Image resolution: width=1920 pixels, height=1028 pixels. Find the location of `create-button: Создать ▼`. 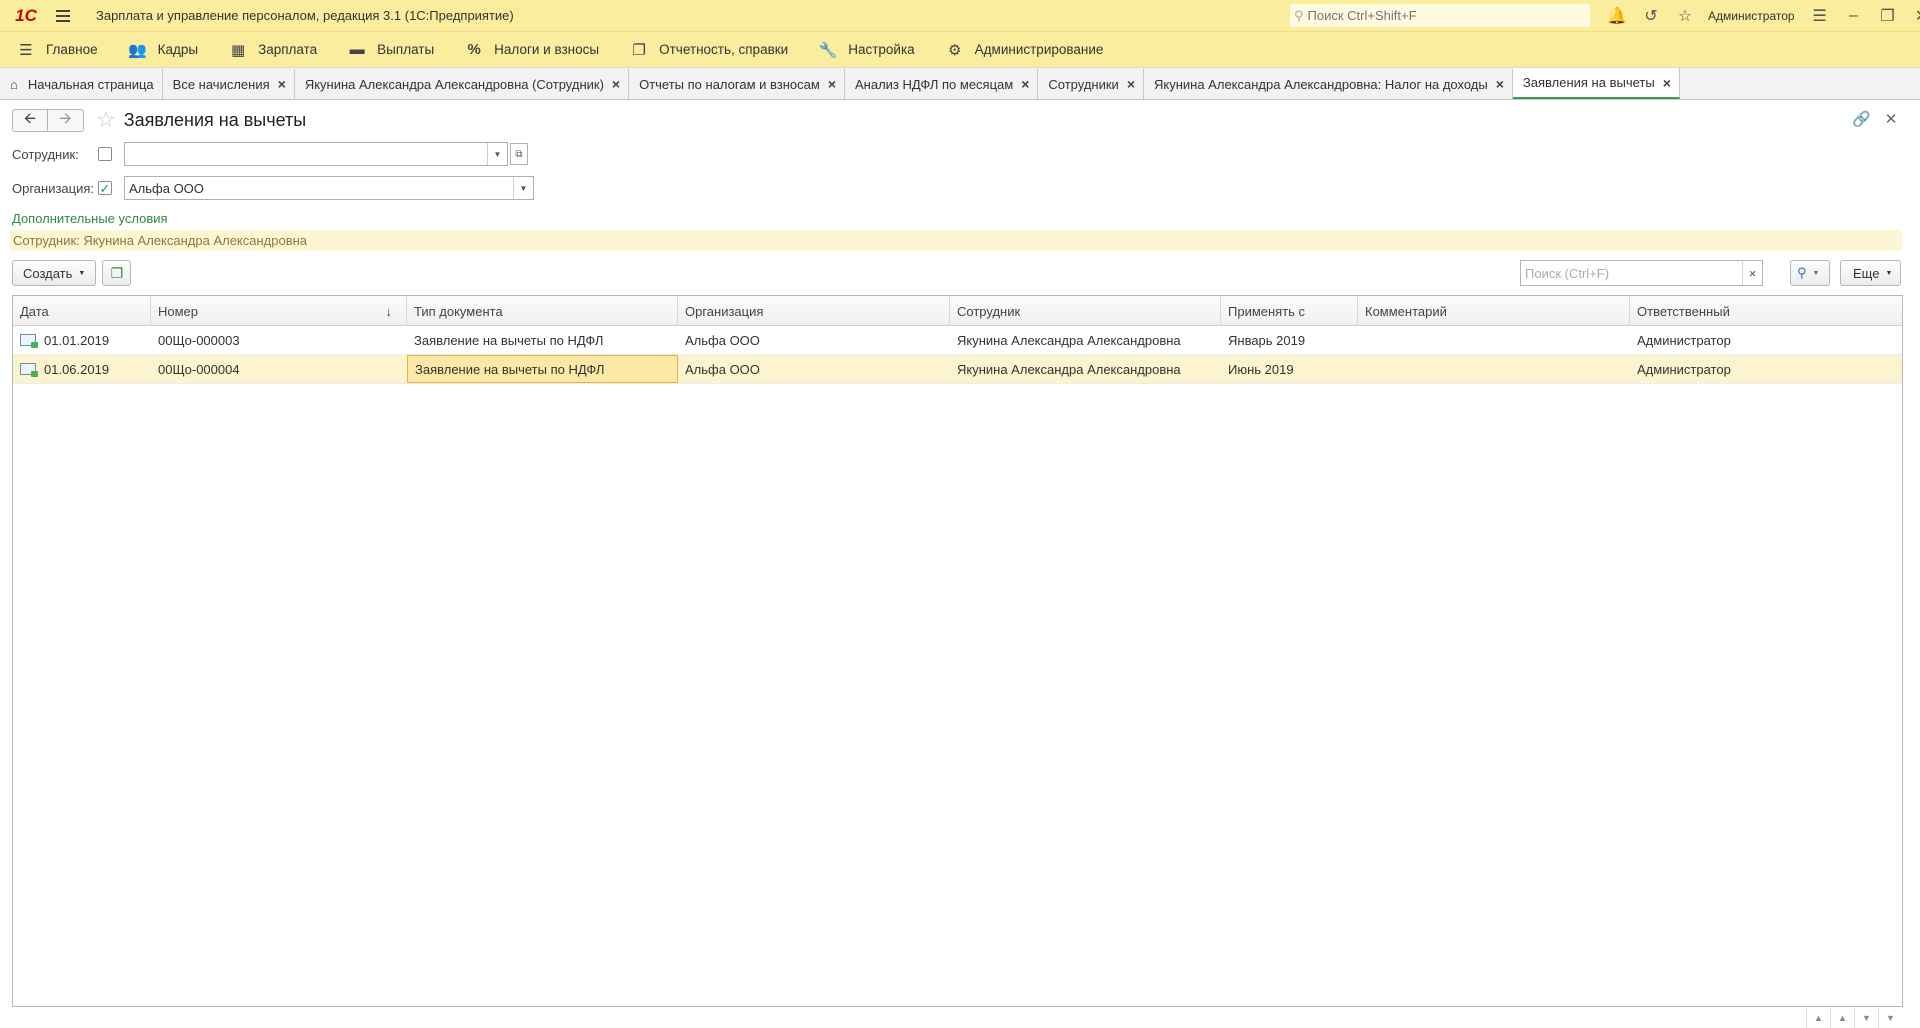

create-button: Создать ▼ is located at coordinates (54, 273).